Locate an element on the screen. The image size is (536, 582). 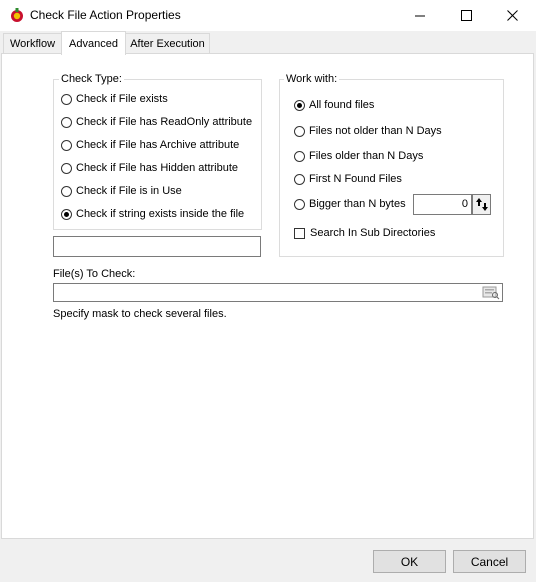
close-icon is located at coordinates (512, 15).